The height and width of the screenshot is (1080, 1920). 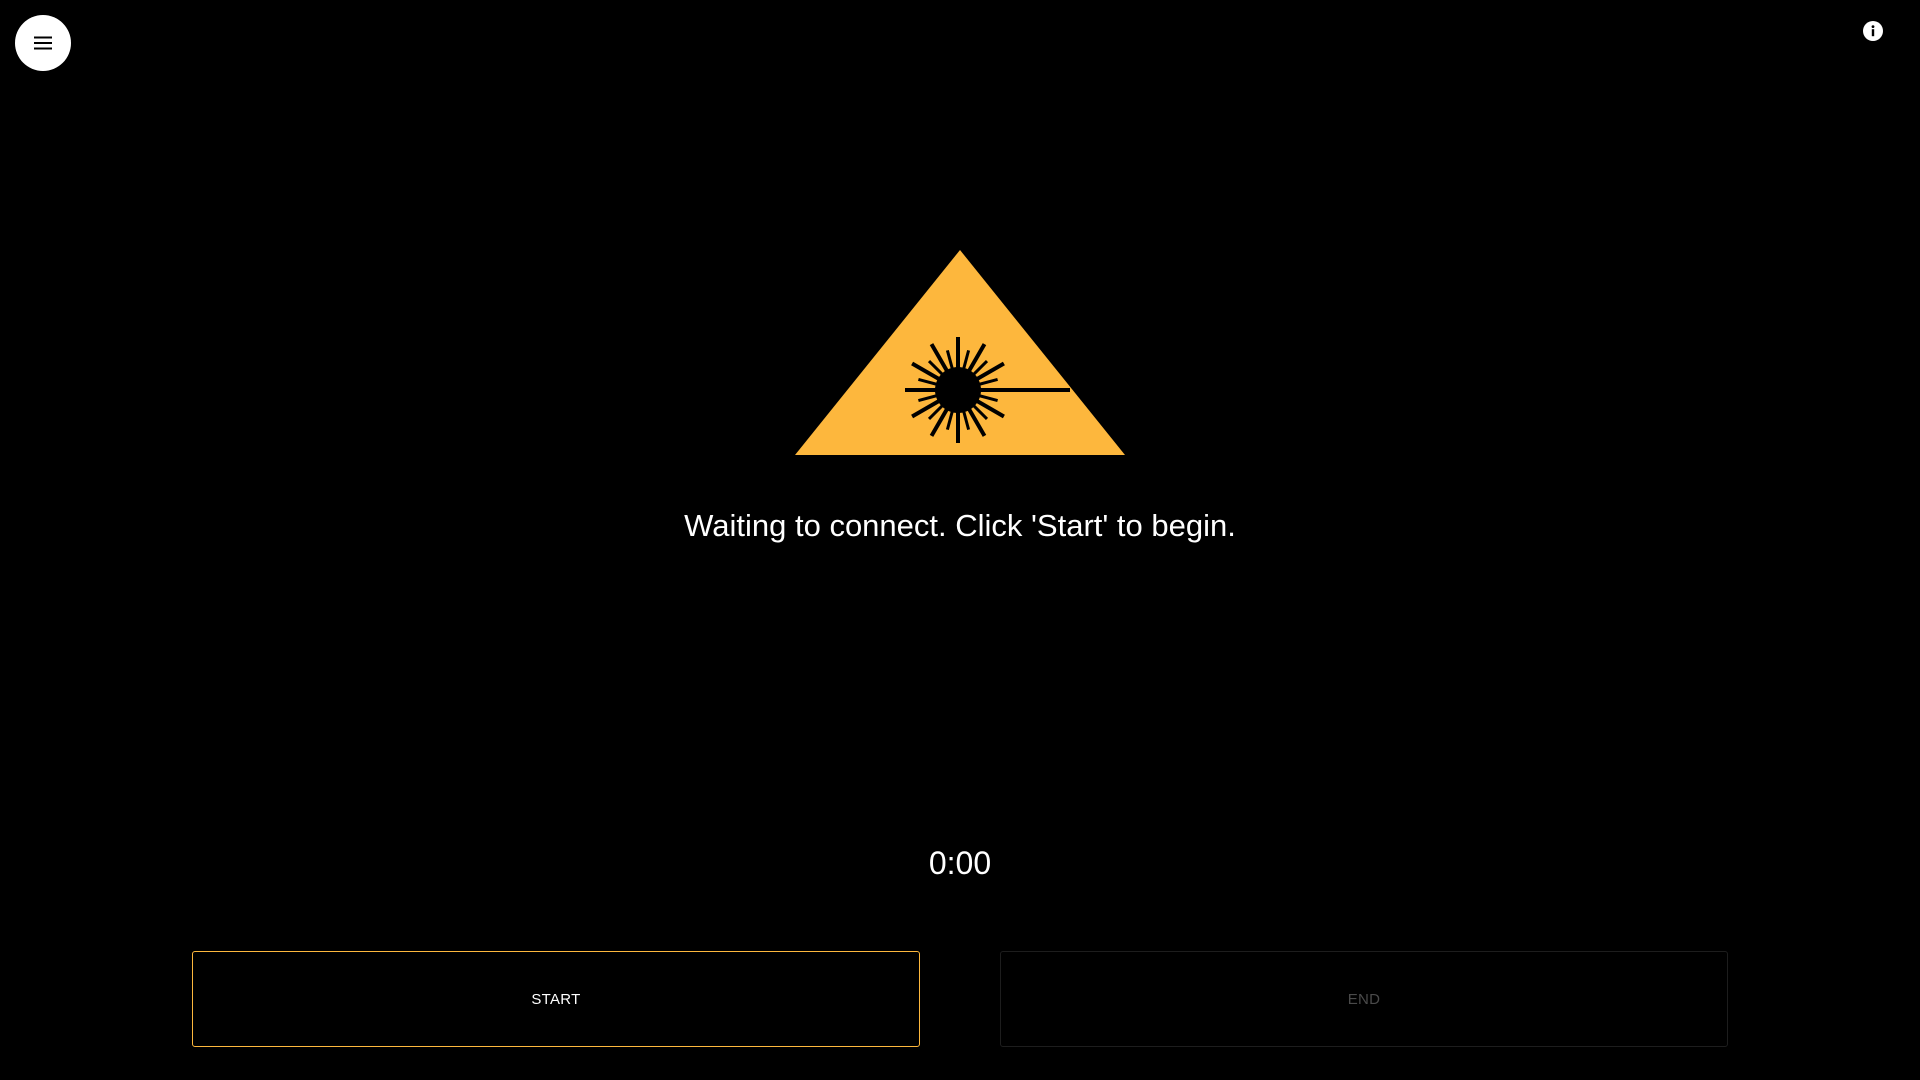 What do you see at coordinates (556, 999) in the screenshot?
I see `start-button: START` at bounding box center [556, 999].